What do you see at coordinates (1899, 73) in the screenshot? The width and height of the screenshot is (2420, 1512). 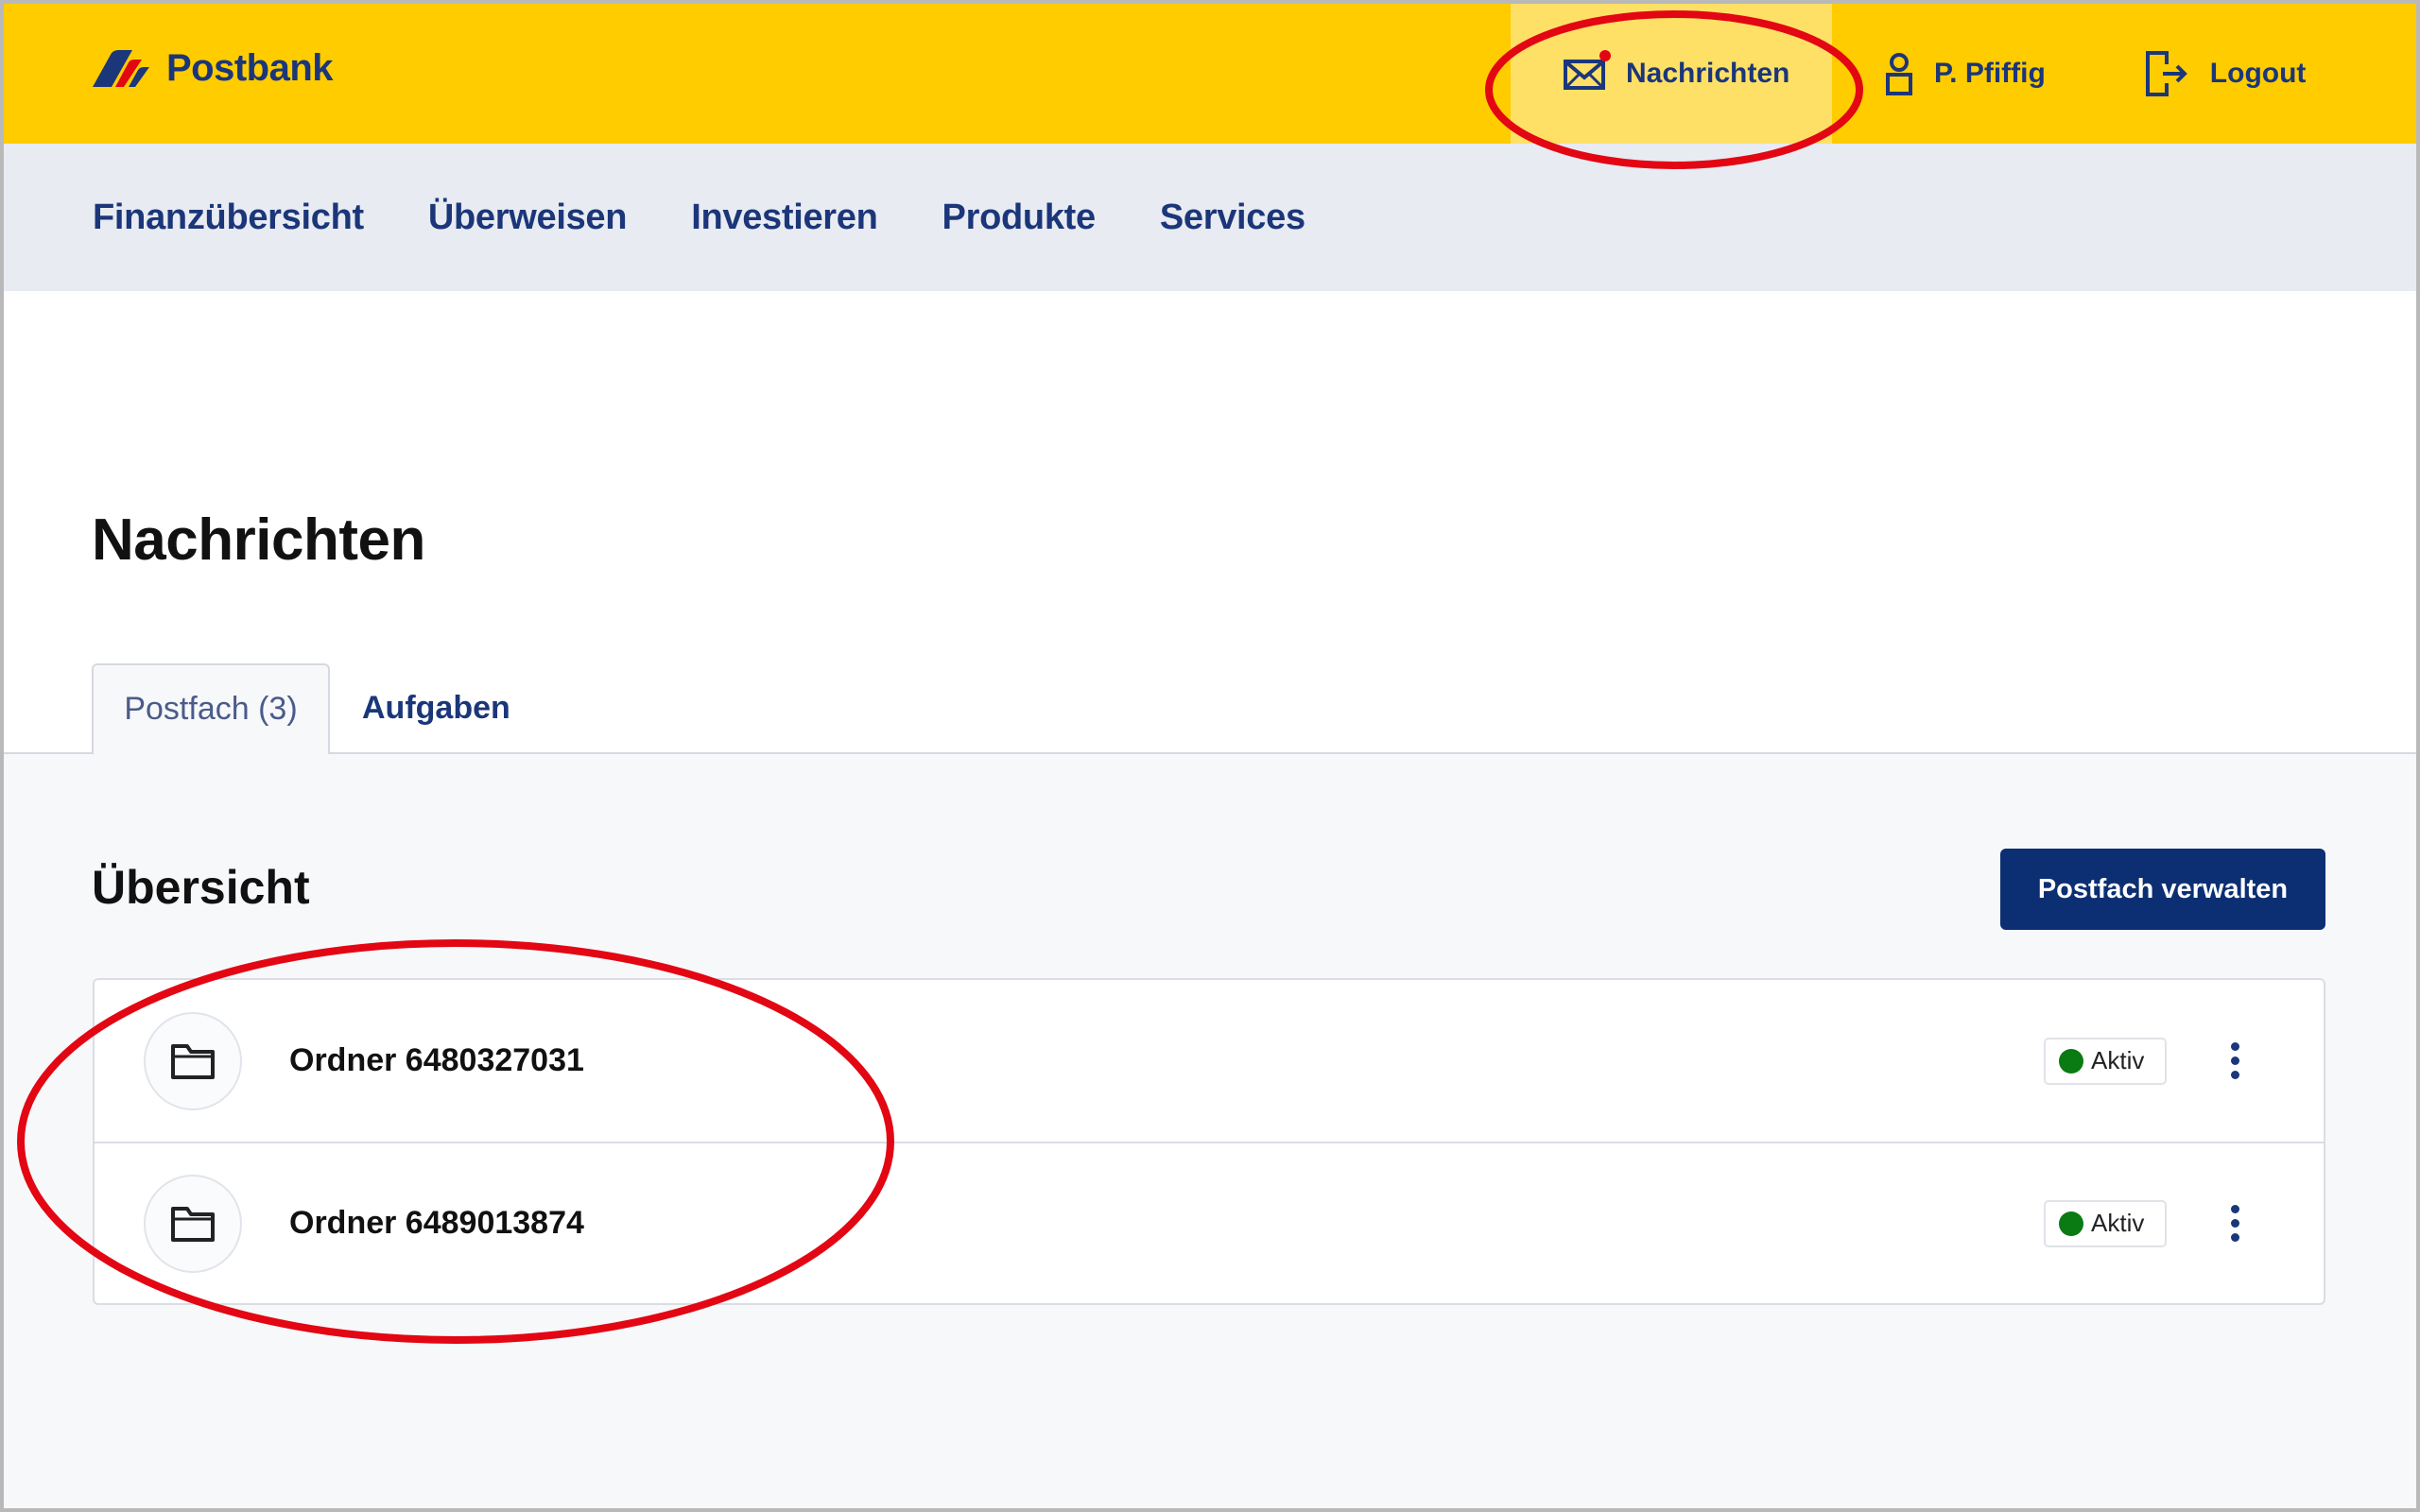 I see `user-icon` at bounding box center [1899, 73].